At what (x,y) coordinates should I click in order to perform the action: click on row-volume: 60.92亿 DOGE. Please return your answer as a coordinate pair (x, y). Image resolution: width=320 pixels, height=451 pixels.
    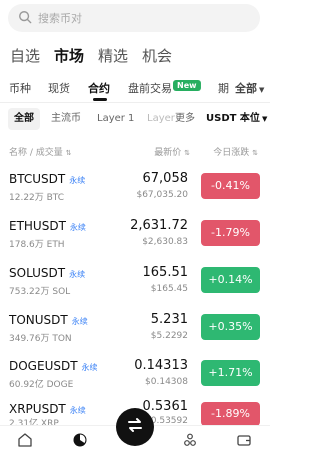
    Looking at the image, I should click on (41, 385).